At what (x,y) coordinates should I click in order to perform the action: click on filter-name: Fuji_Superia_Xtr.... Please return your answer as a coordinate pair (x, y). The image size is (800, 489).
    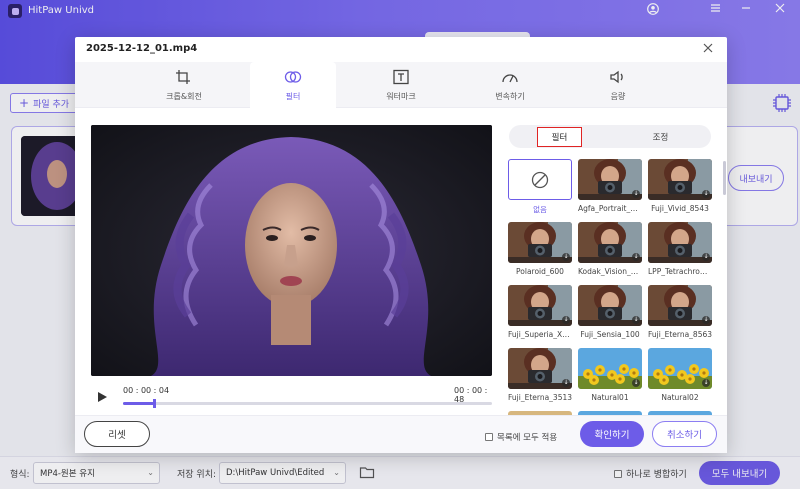
    Looking at the image, I should click on (540, 334).